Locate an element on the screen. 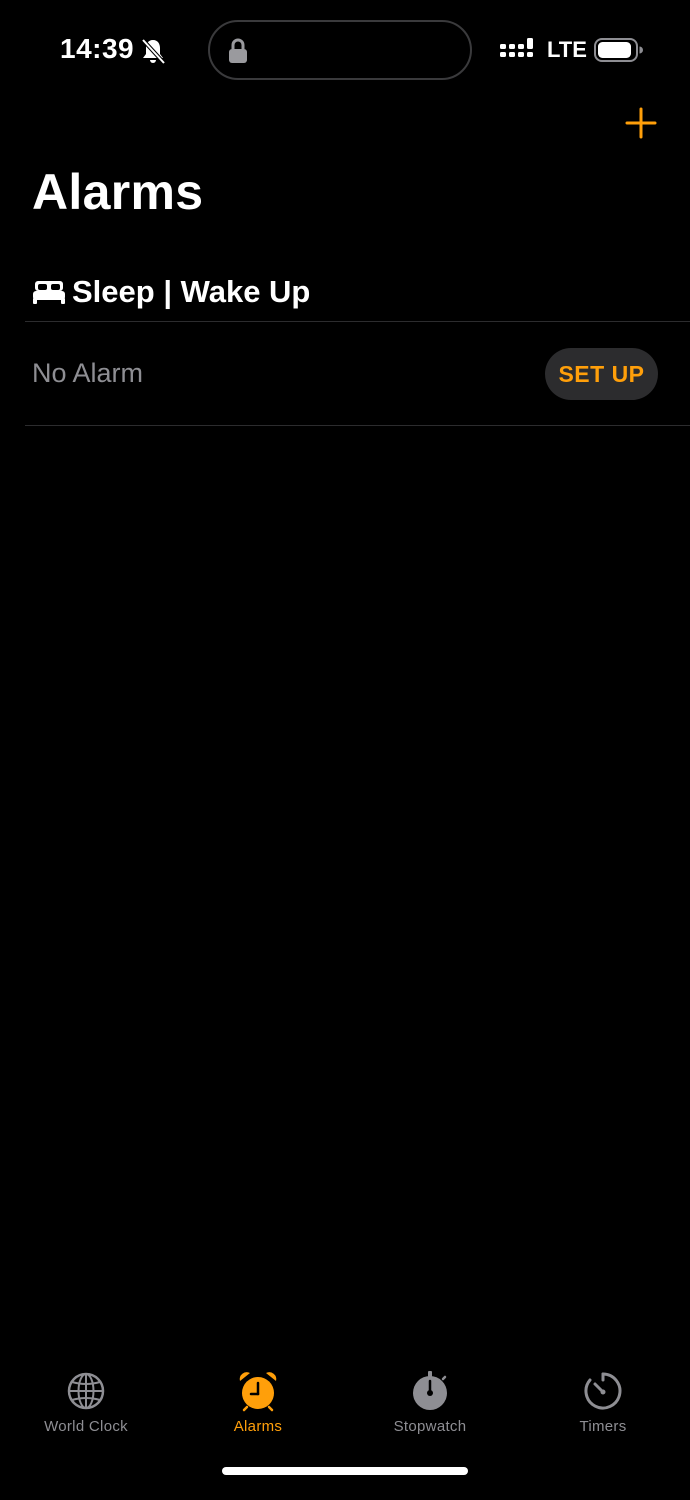  battery-icon is located at coordinates (618, 50).